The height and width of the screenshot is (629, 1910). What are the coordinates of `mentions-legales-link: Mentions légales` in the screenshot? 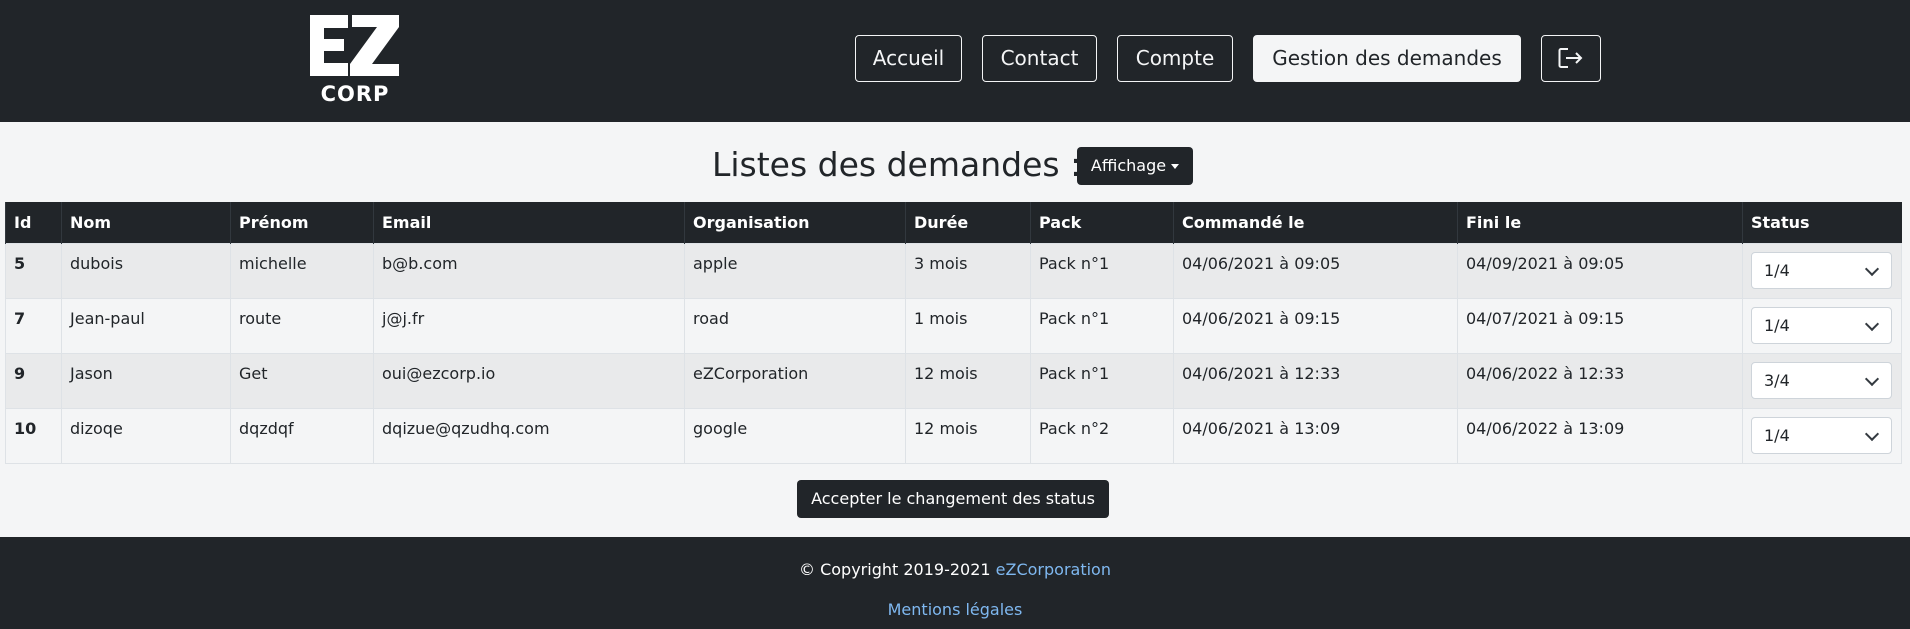 It's located at (955, 609).